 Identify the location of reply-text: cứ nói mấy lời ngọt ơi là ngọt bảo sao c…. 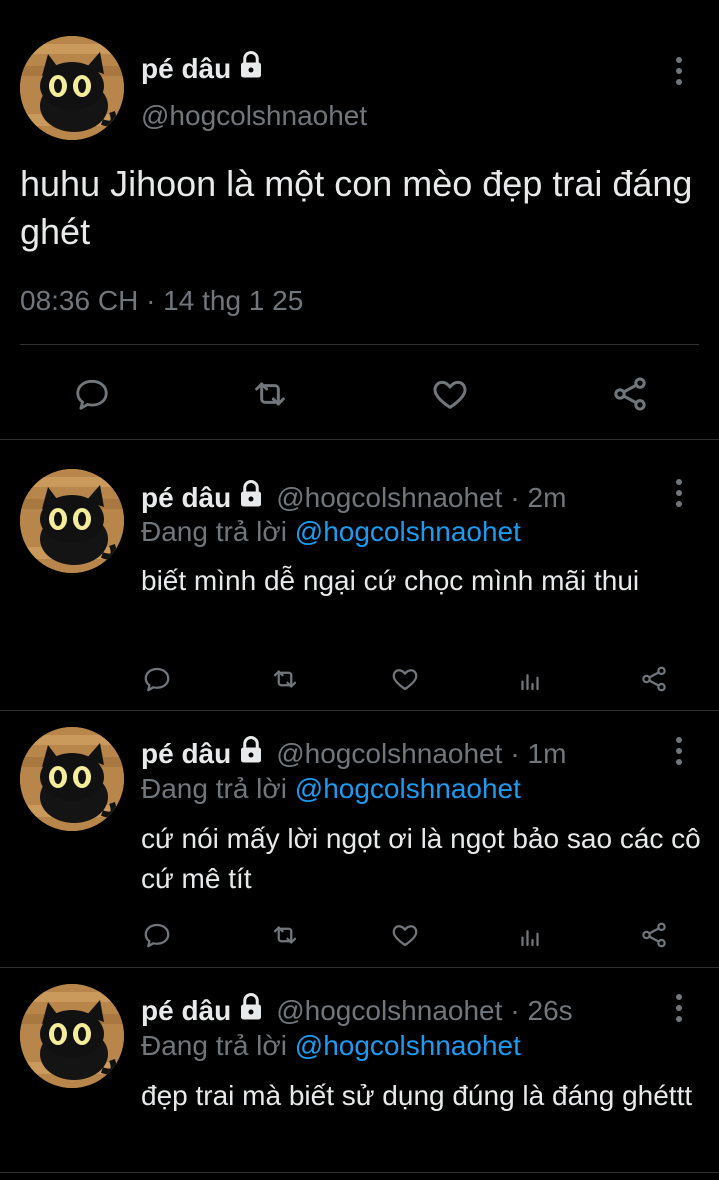
(421, 858).